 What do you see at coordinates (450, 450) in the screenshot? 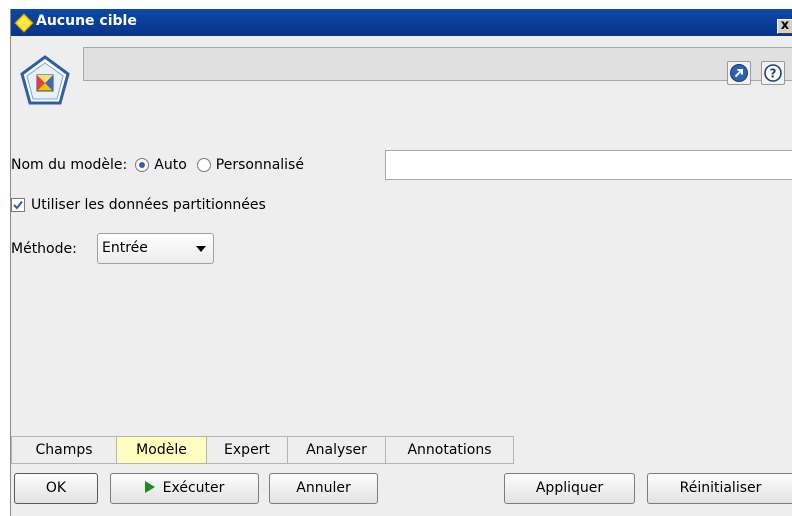
I see `tab-annotations: Annotations` at bounding box center [450, 450].